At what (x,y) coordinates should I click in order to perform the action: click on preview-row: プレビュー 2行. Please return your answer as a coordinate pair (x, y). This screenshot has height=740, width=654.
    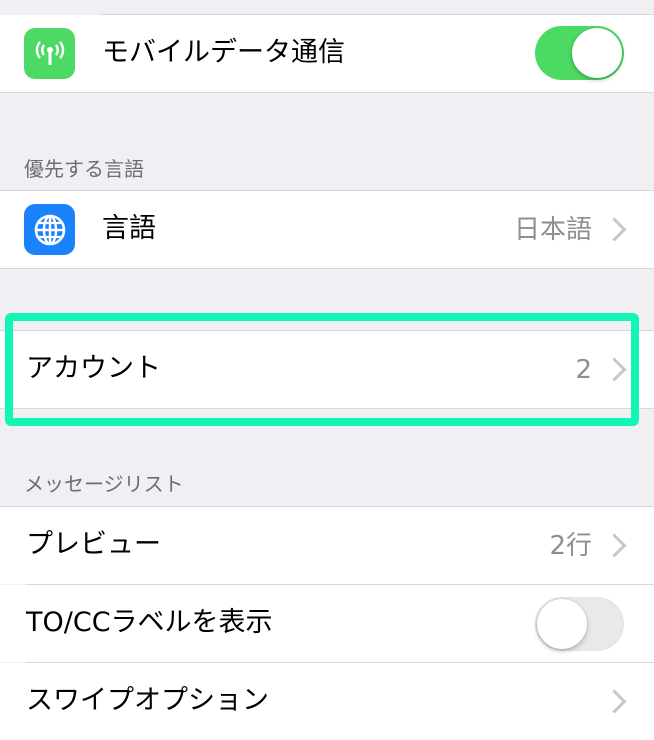
    Looking at the image, I should click on (327, 545).